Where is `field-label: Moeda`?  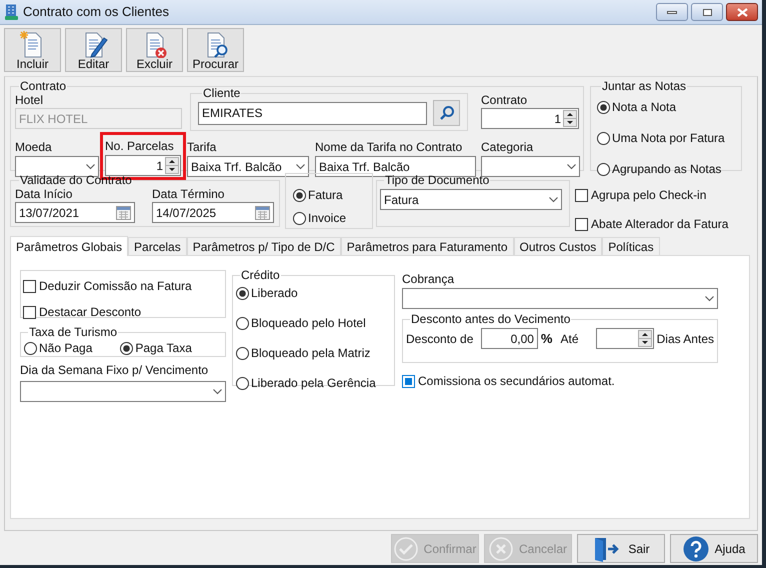
field-label: Moeda is located at coordinates (34, 147).